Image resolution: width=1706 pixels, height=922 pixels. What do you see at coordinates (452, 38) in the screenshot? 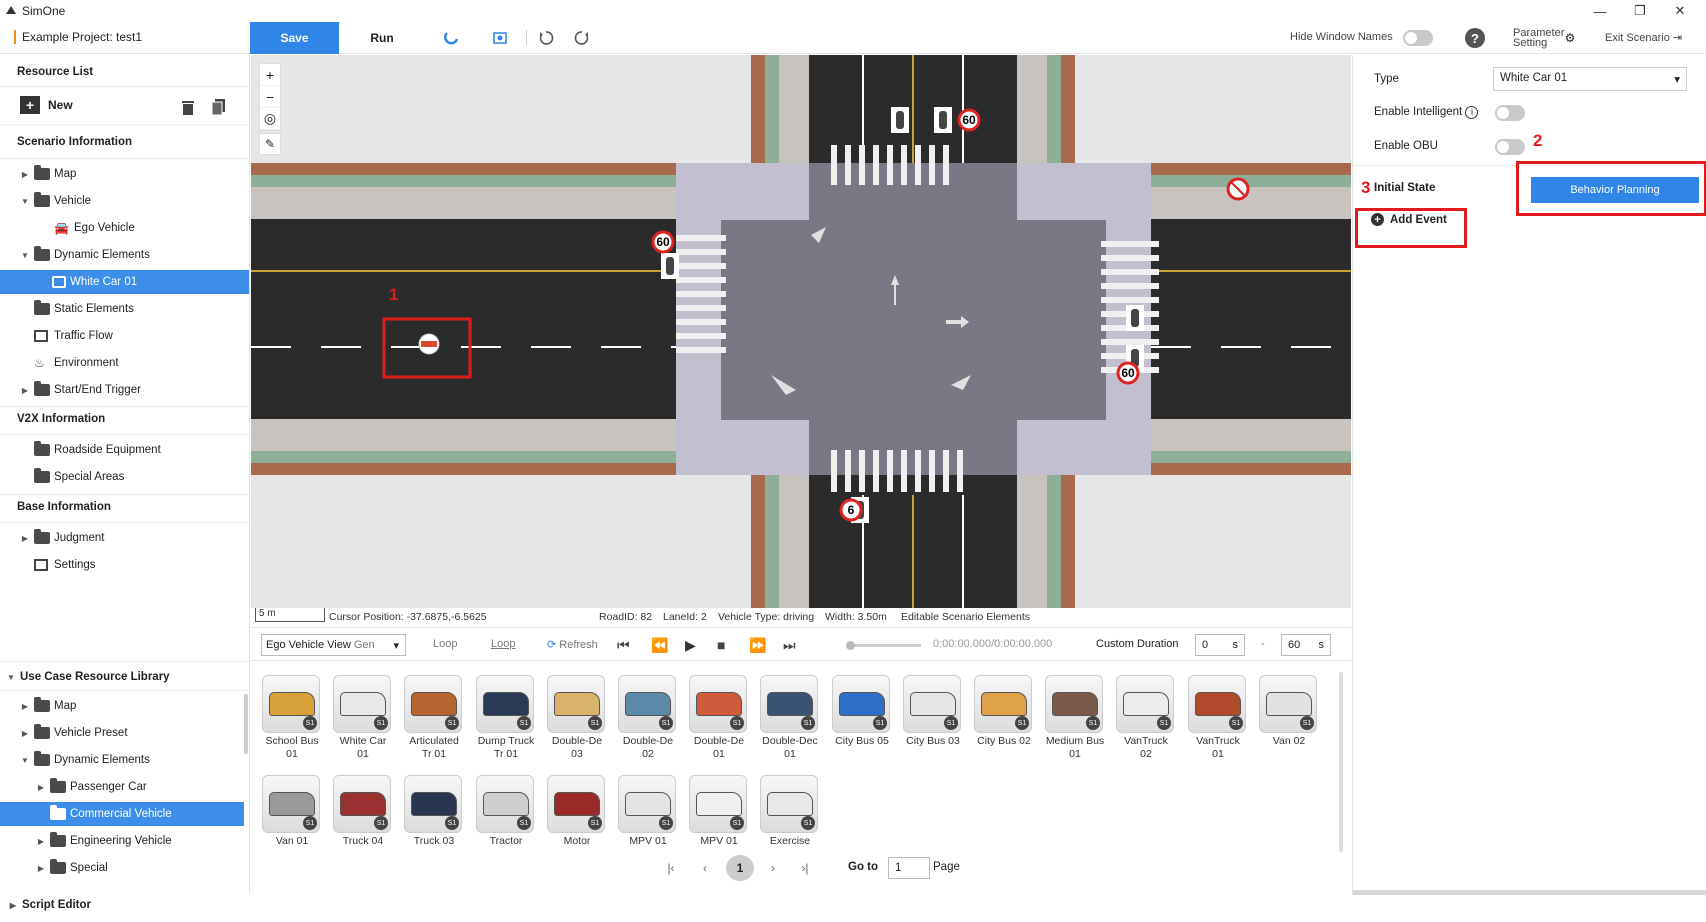
I see `magnet-icon` at bounding box center [452, 38].